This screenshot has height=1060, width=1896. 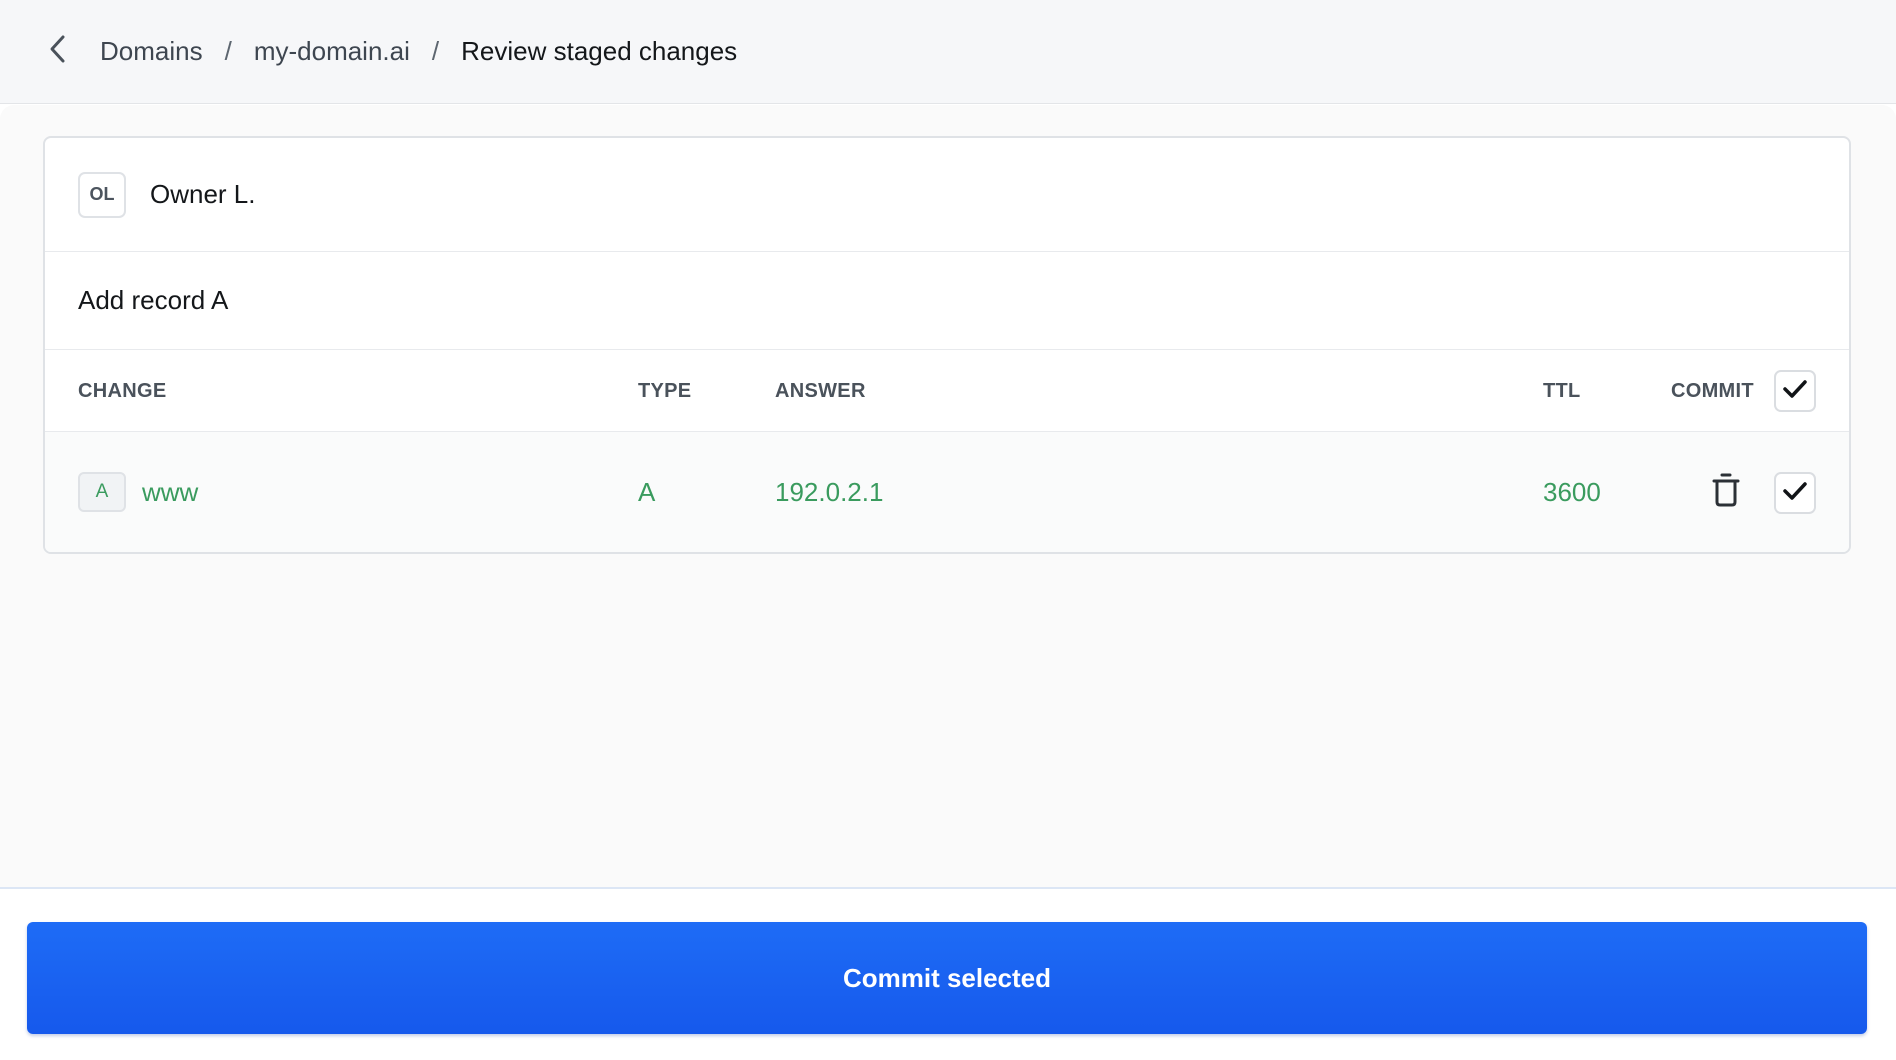 I want to click on record-type-badge: A, so click(x=102, y=492).